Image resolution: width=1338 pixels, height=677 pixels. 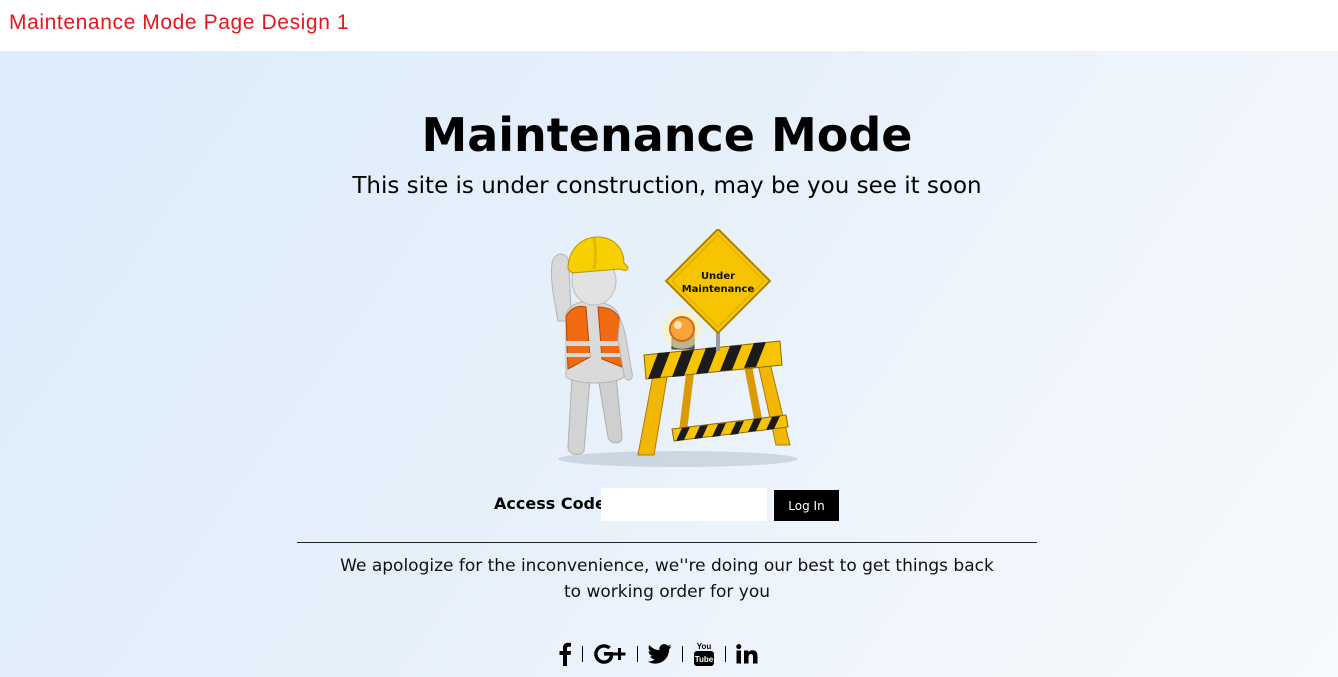 What do you see at coordinates (610, 654) in the screenshot?
I see `google-plus-icon` at bounding box center [610, 654].